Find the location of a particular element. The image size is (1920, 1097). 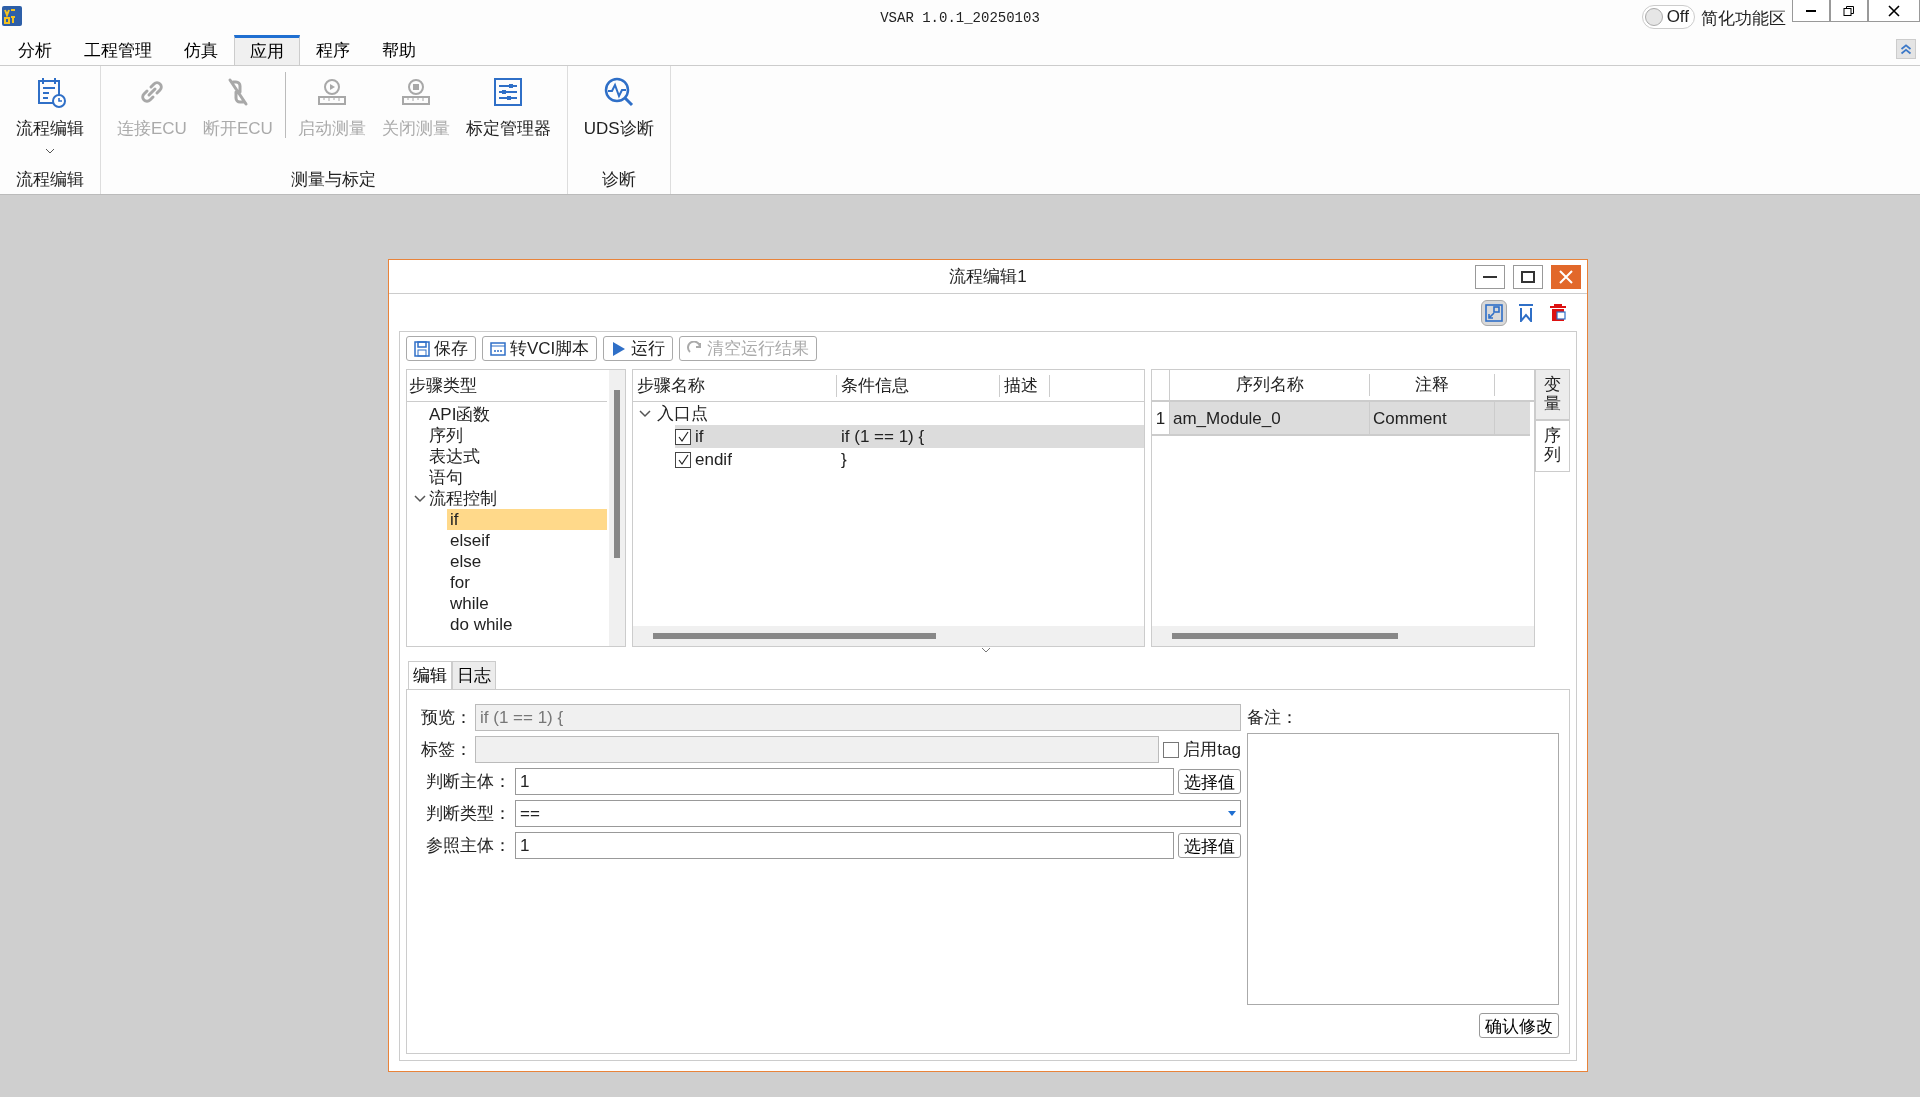

chevron-down-icon is located at coordinates (986, 650).